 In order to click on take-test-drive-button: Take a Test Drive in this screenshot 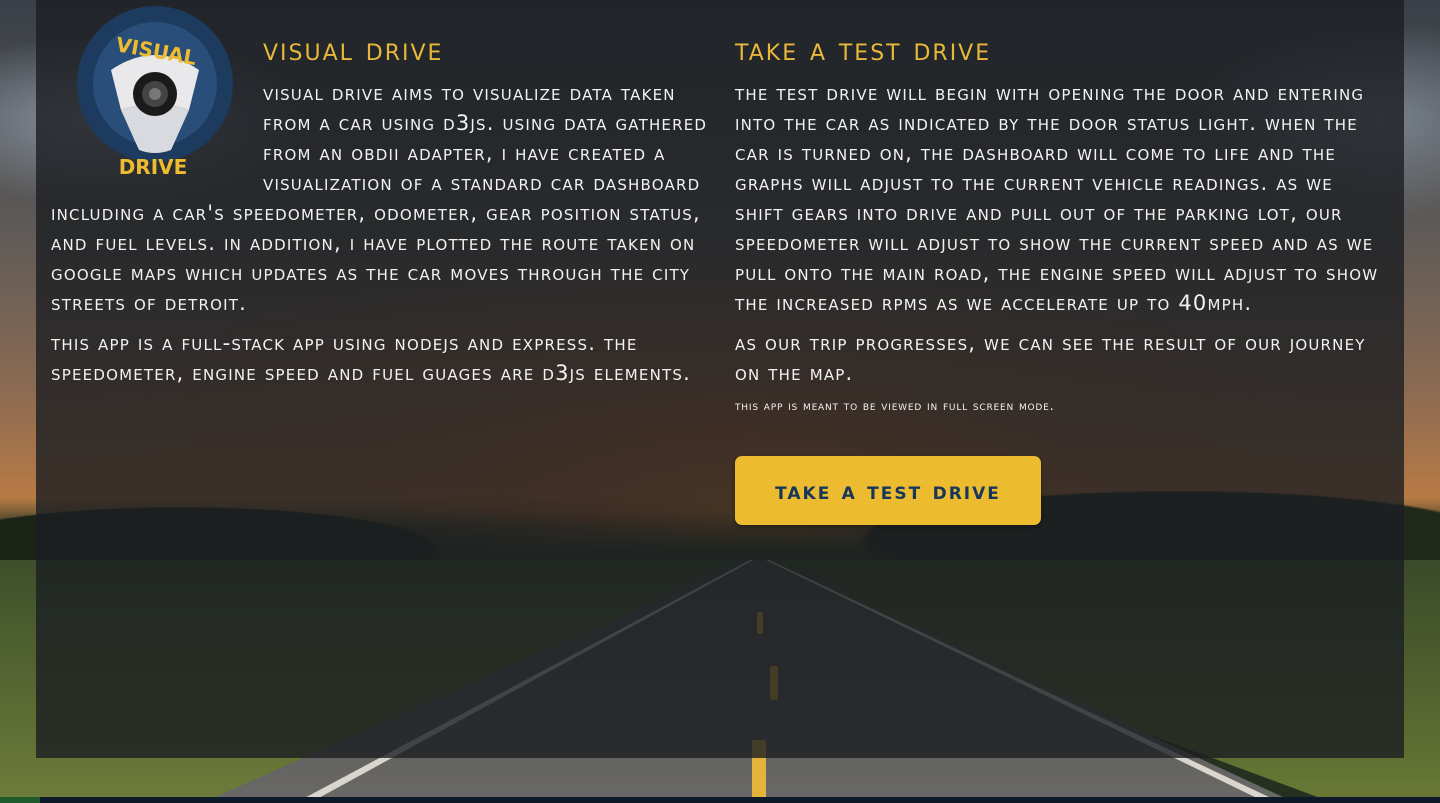, I will do `click(888, 490)`.